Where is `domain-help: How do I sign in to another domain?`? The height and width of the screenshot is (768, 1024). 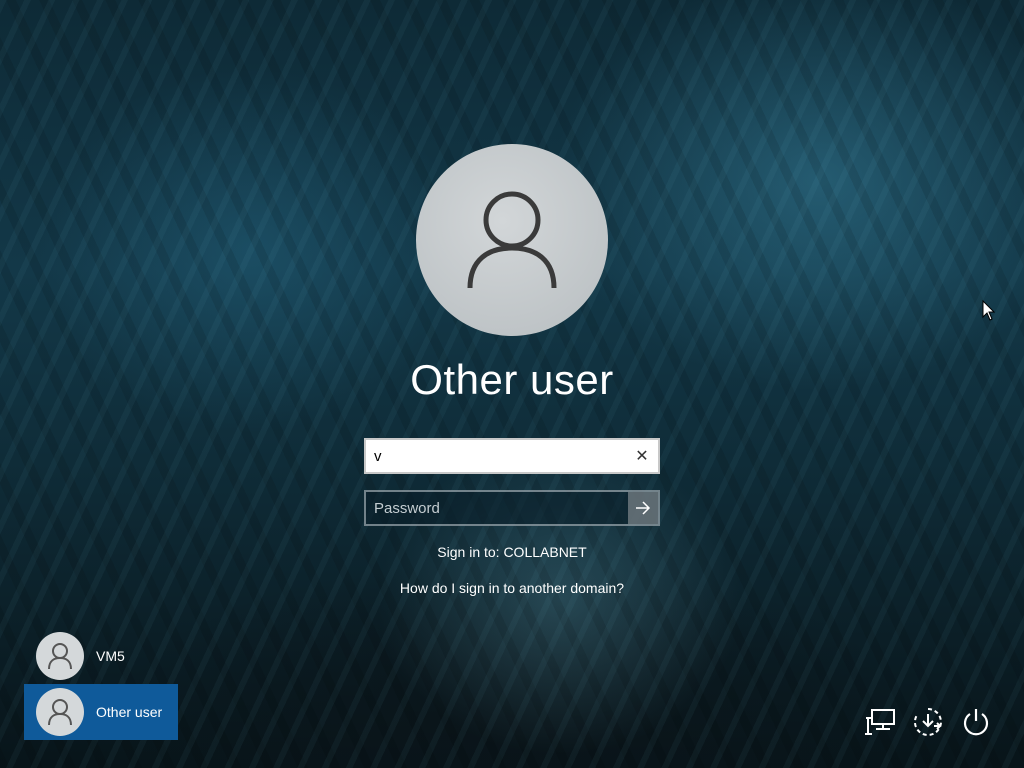 domain-help: How do I sign in to another domain? is located at coordinates (512, 588).